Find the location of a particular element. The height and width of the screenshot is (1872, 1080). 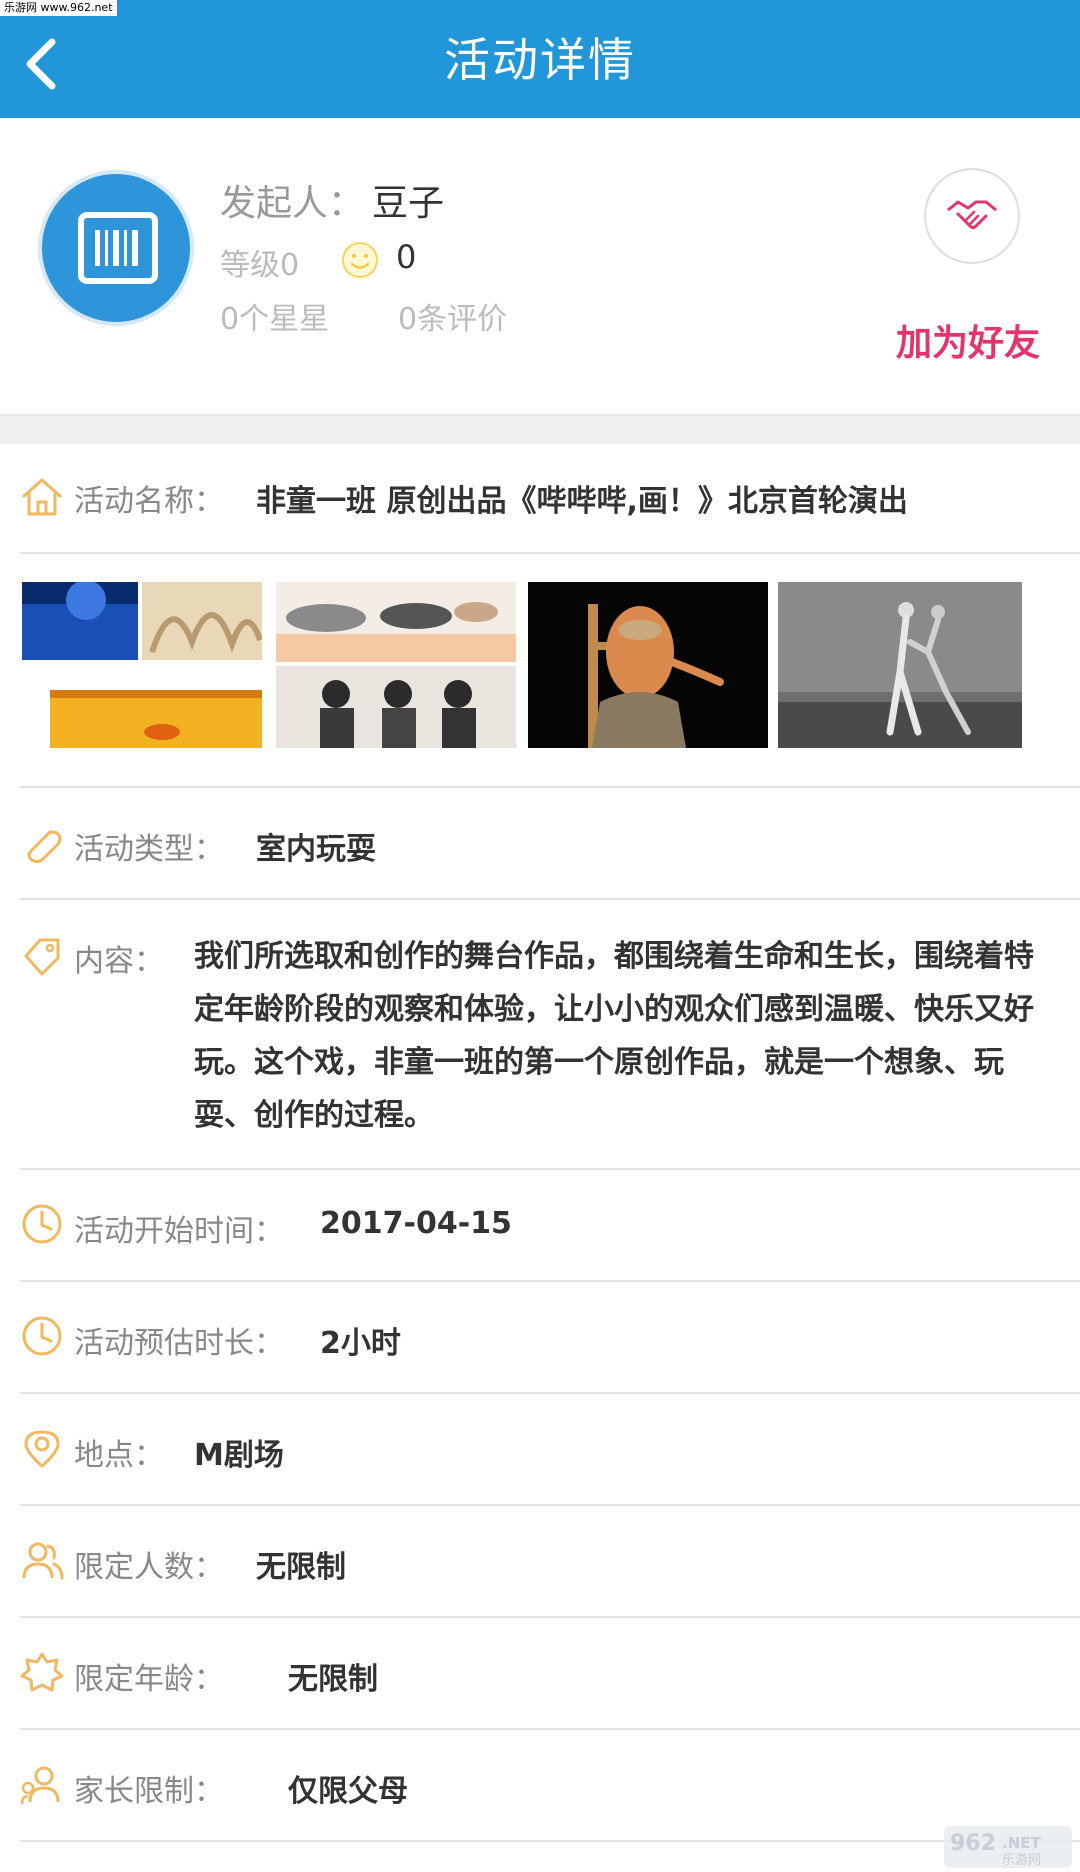

reviews-count: 0条评价 is located at coordinates (452, 316).